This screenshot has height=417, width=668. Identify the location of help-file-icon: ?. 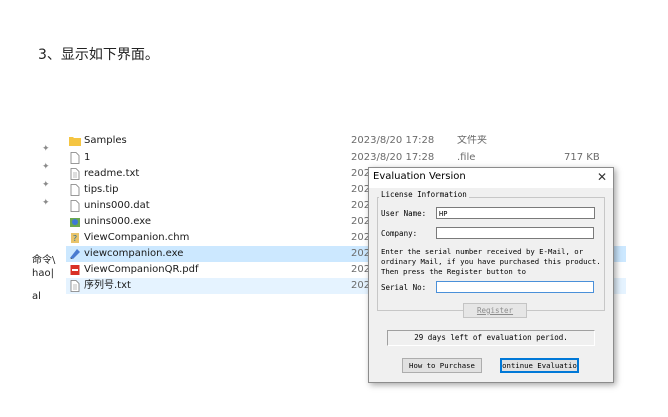
(75, 238).